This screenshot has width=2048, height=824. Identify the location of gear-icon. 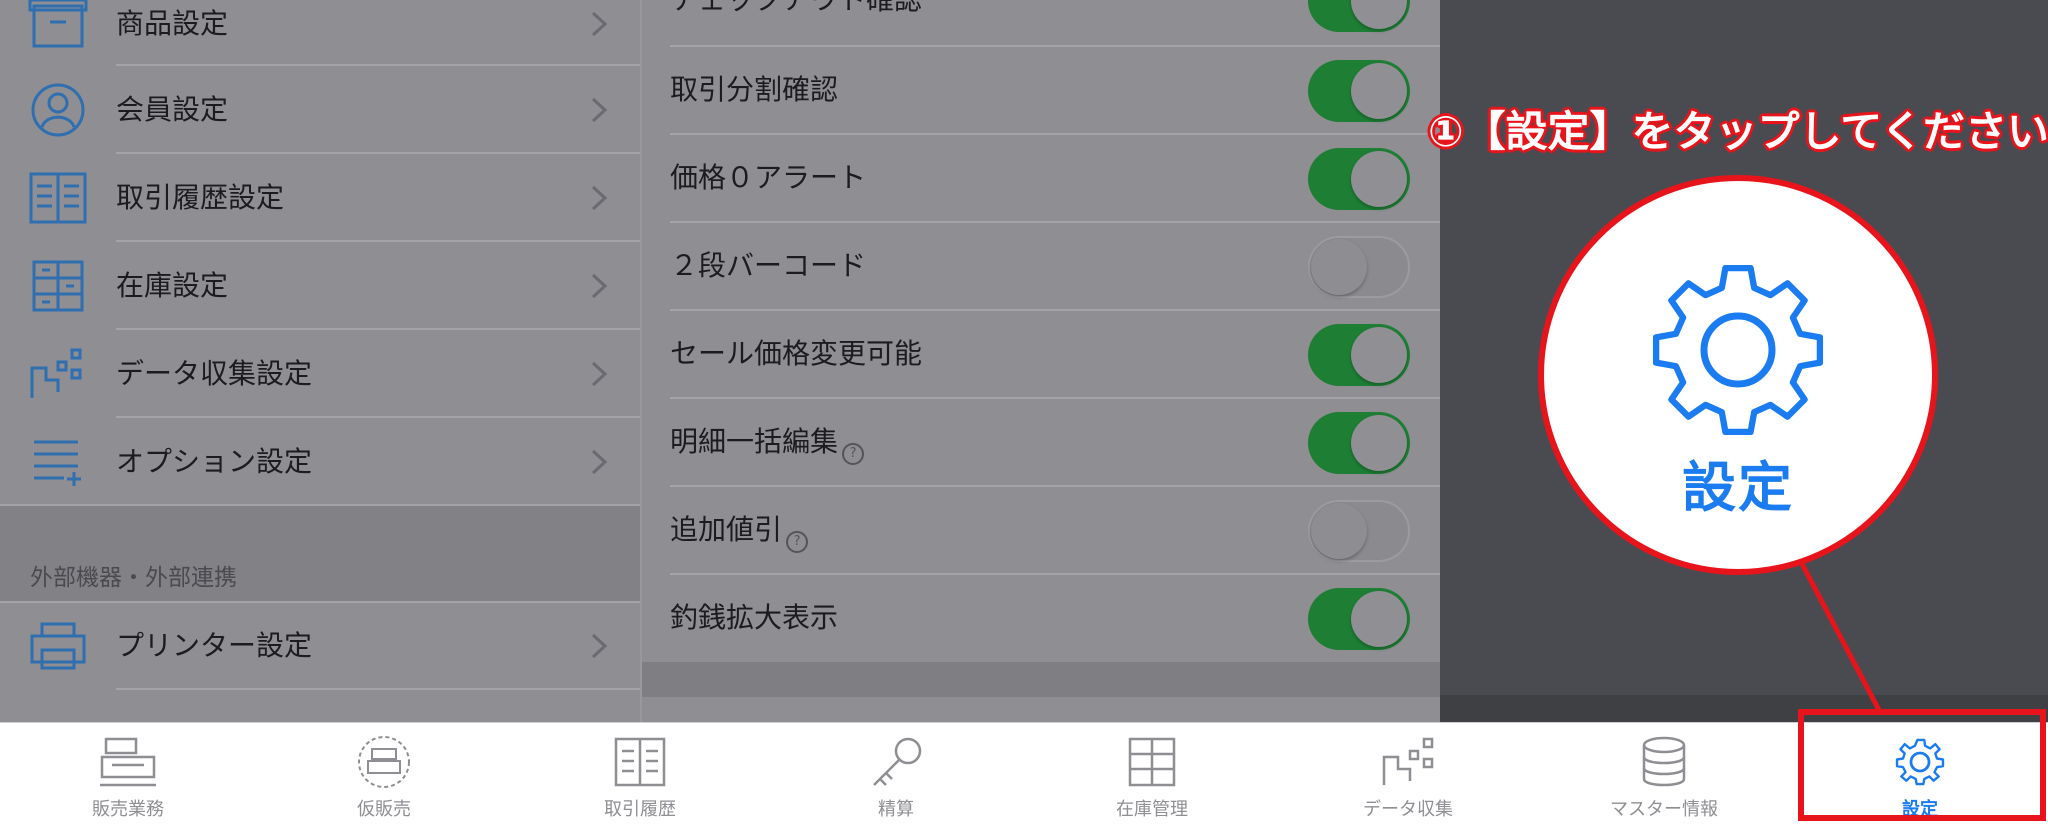
(1738, 350).